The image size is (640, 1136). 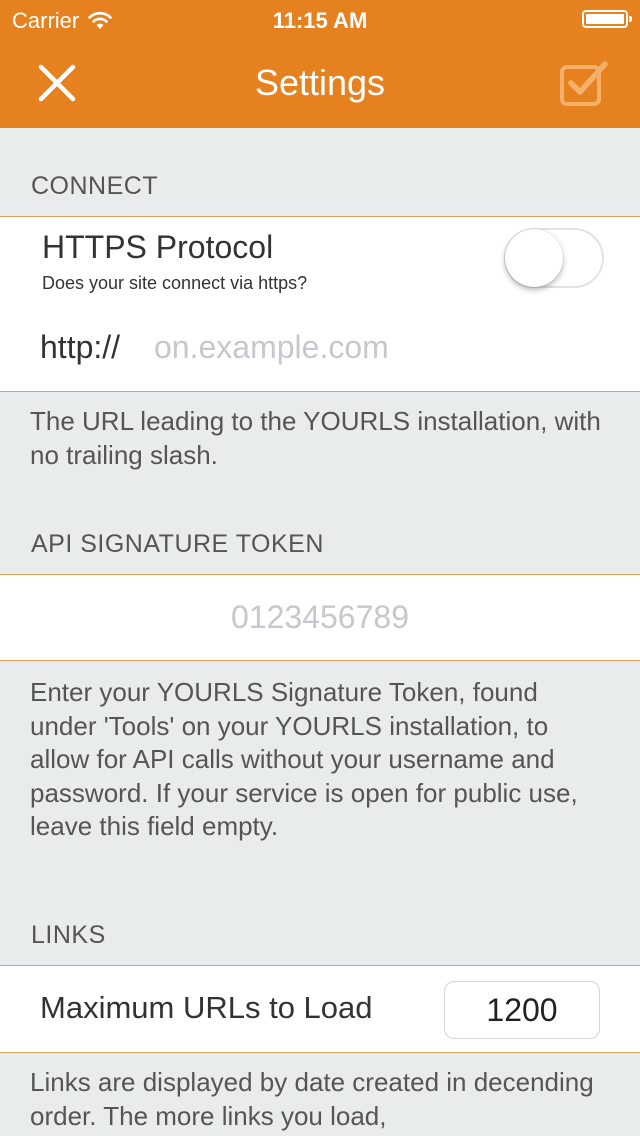 I want to click on max-urls-cell: Maximum URLs to Load, so click(x=320, y=1009).